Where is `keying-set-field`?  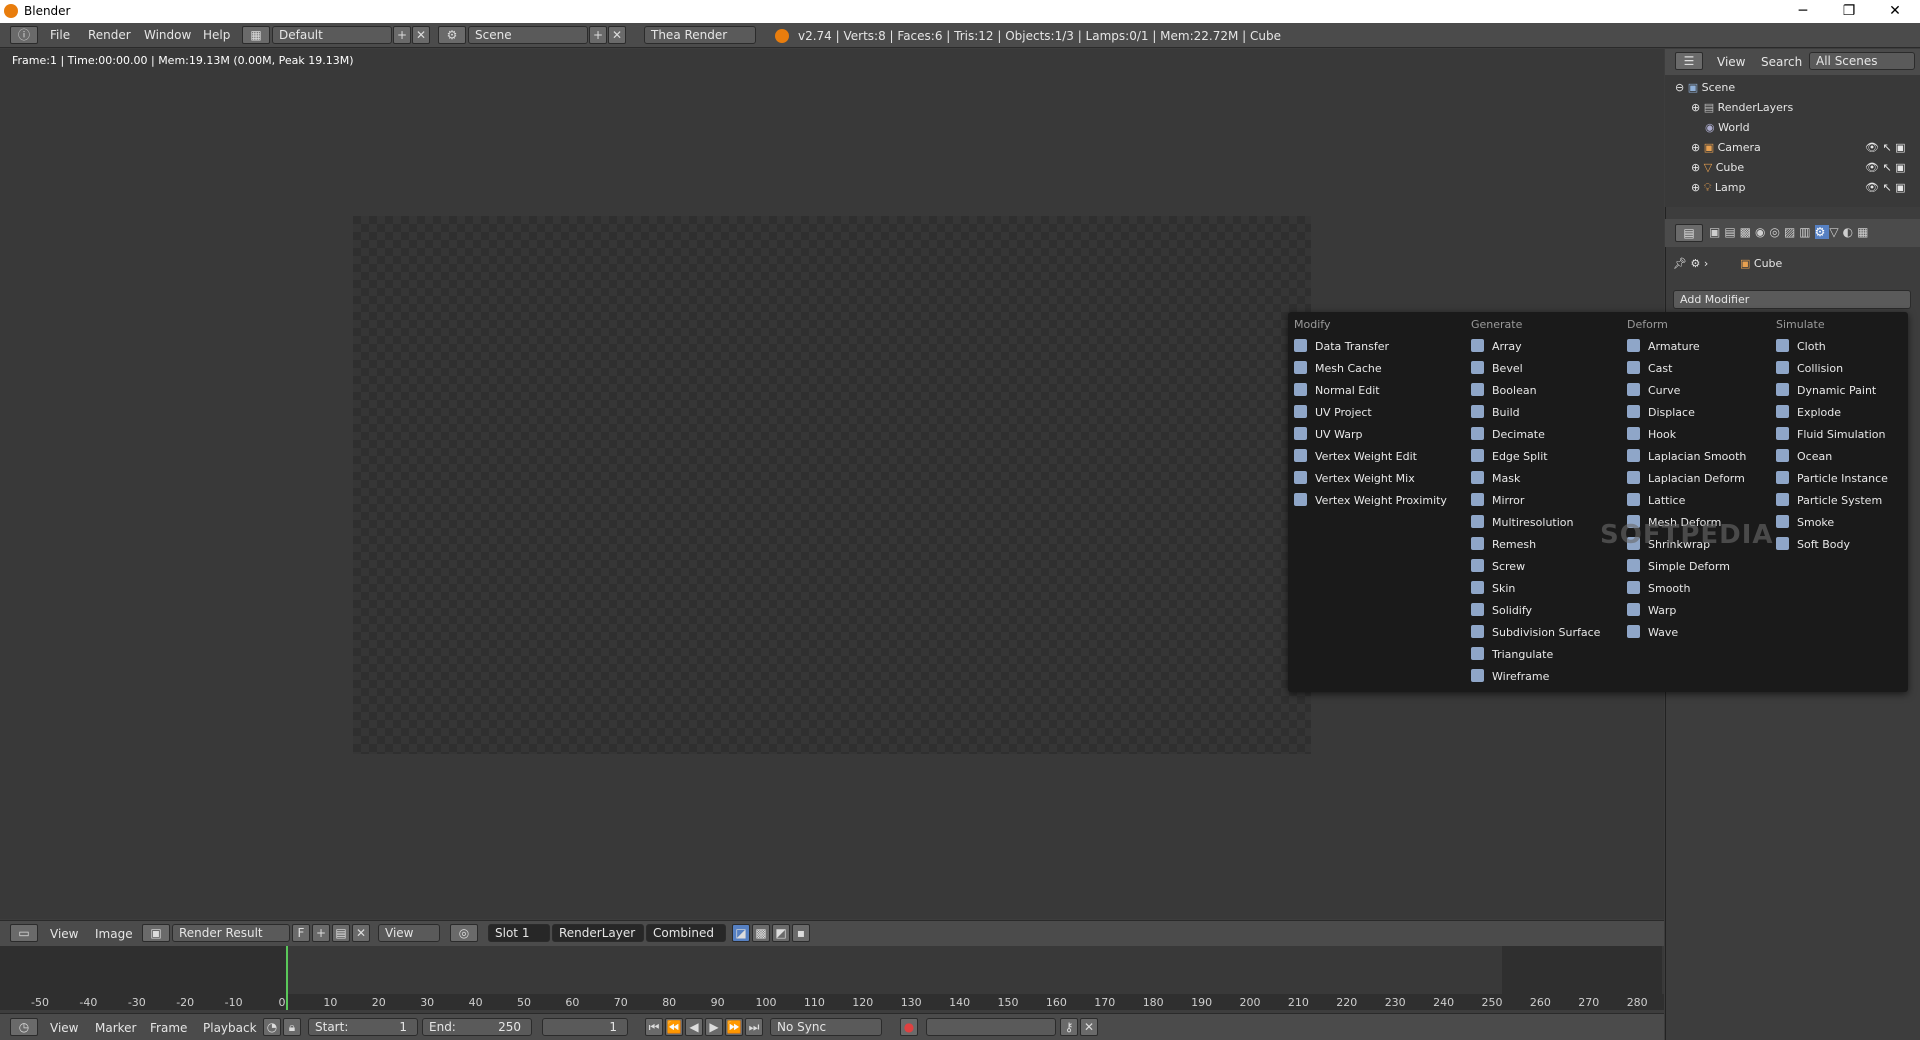
keying-set-field is located at coordinates (991, 1027).